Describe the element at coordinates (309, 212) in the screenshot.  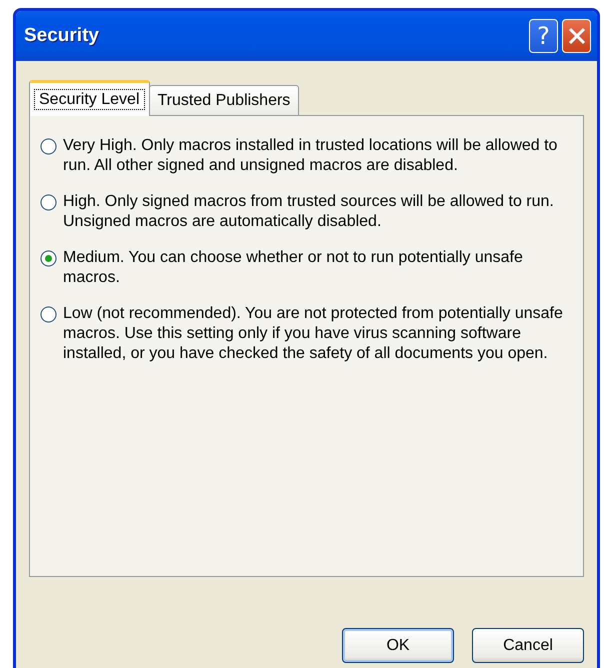
I see `option-label: High. Only signed macros from trusted sources will be allowed to run. Unsigned macros are automatically disabled.` at that location.